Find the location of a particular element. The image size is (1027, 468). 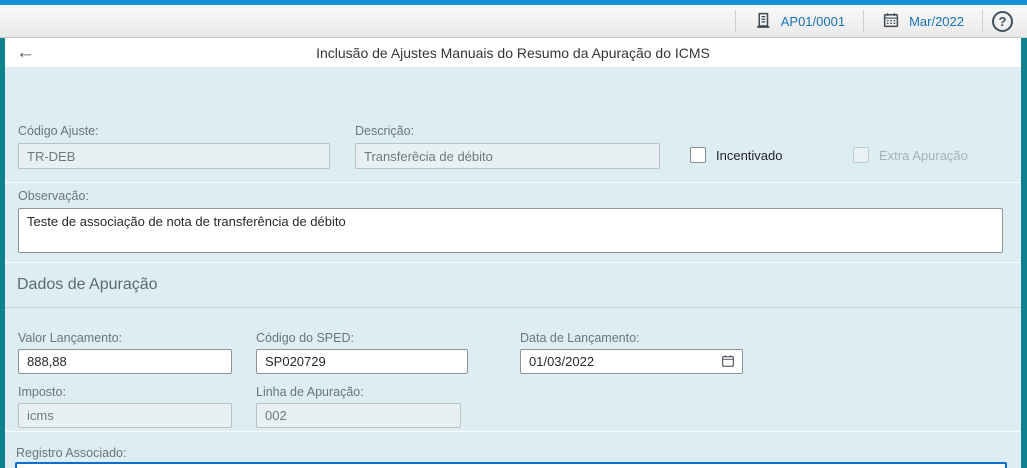

linha-apuracao-input is located at coordinates (358, 415).